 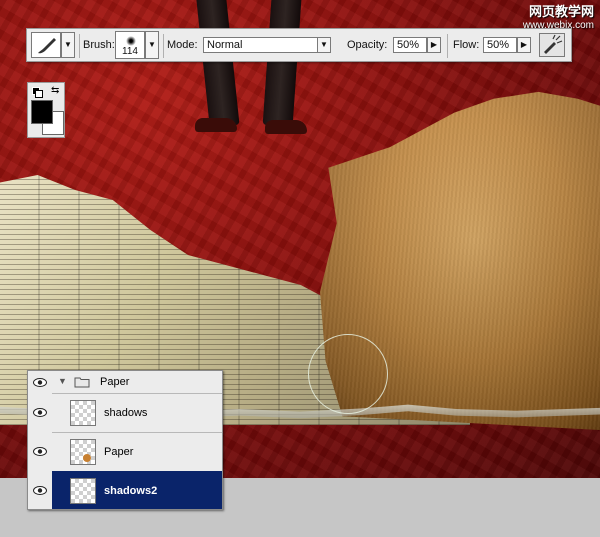 I want to click on flow-field: 50%, so click(x=500, y=45).